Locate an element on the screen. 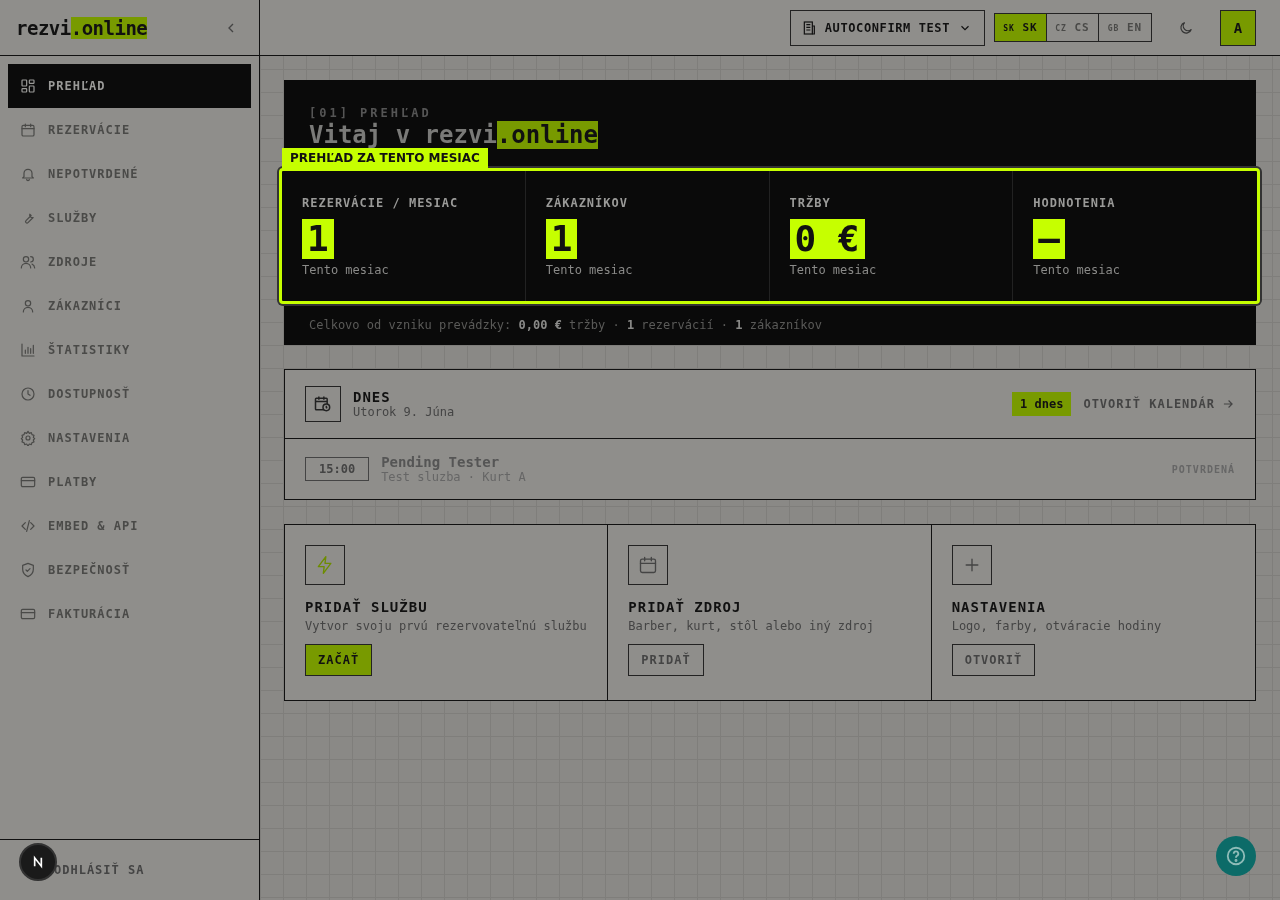 The image size is (1280, 900). code-icon is located at coordinates (28, 526).